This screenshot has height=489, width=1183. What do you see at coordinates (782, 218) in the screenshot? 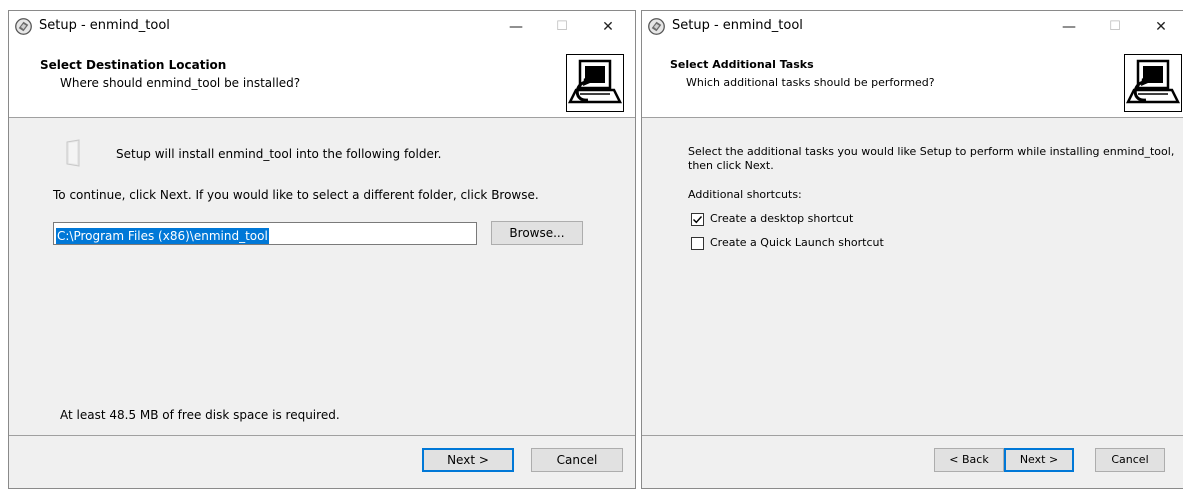
I see `checkbox-label: Create a desktop shortcut` at bounding box center [782, 218].